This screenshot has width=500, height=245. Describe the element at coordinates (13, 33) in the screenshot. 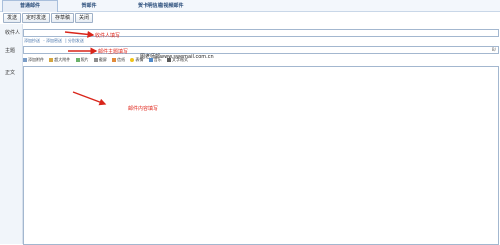

I see `to-label: 收件人` at that location.